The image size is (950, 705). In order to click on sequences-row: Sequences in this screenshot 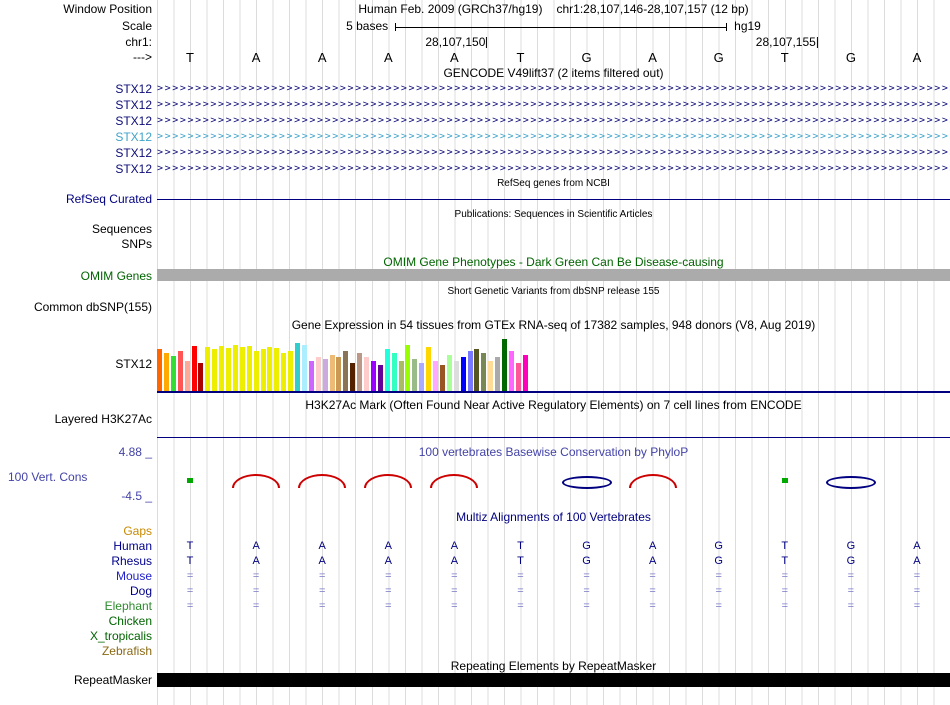, I will do `click(475, 229)`.